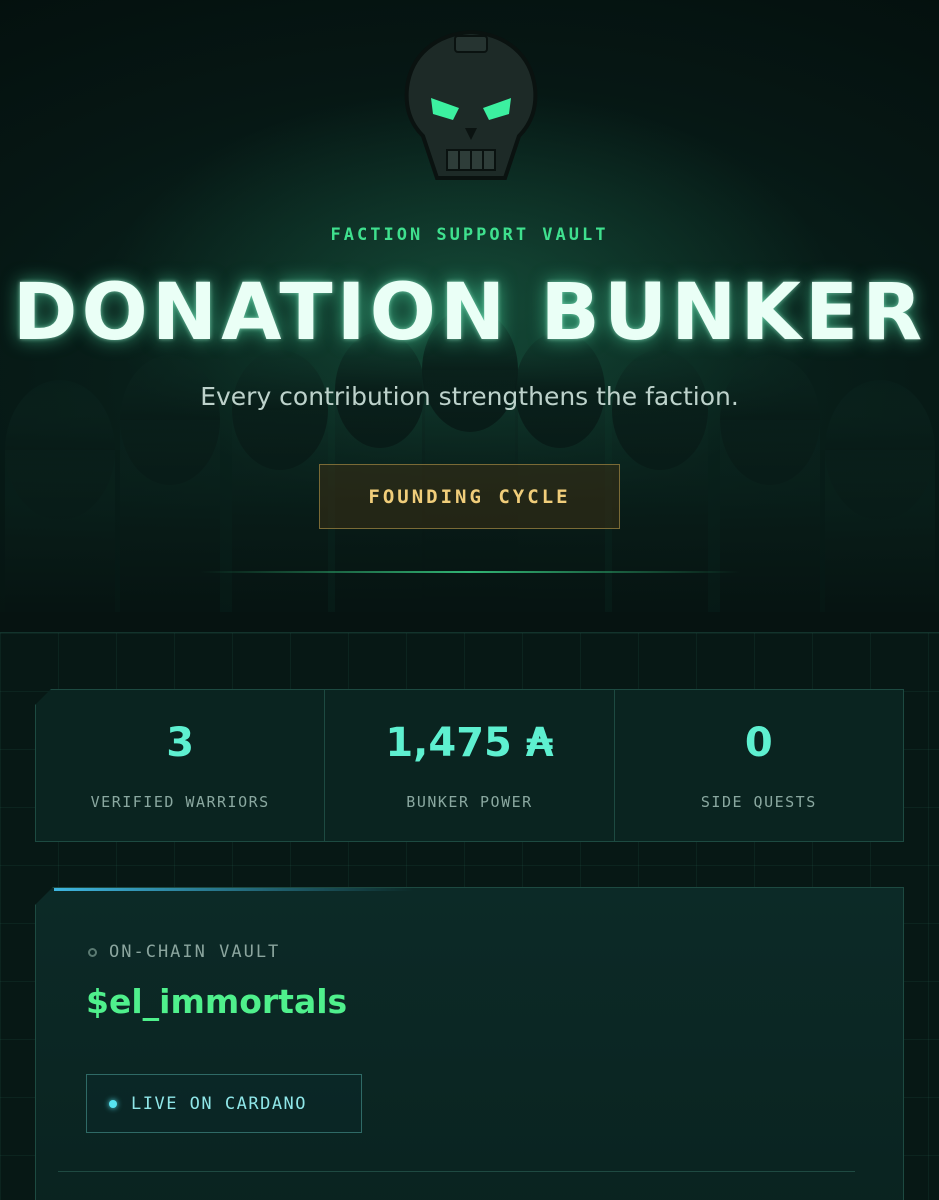 The width and height of the screenshot is (939, 1200). What do you see at coordinates (219, 1103) in the screenshot?
I see `live-badge-label: LIVE ON CARDANO` at bounding box center [219, 1103].